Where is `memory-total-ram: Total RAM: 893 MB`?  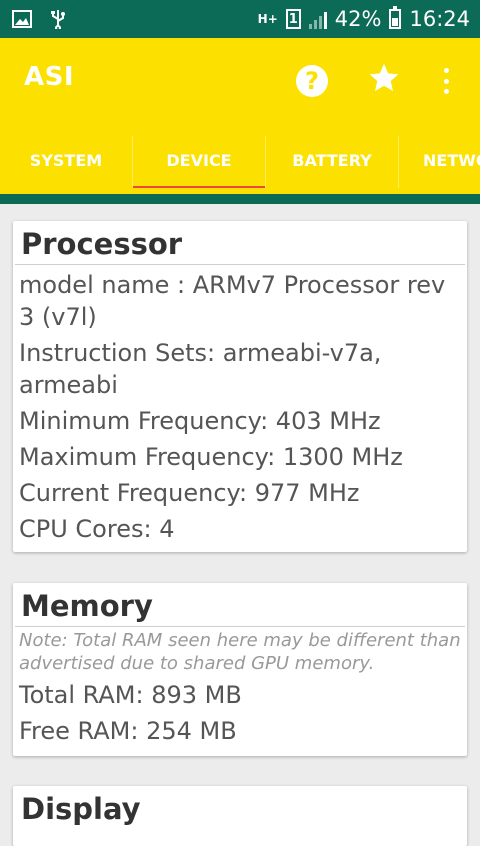
memory-total-ram: Total RAM: 893 MB is located at coordinates (130, 695).